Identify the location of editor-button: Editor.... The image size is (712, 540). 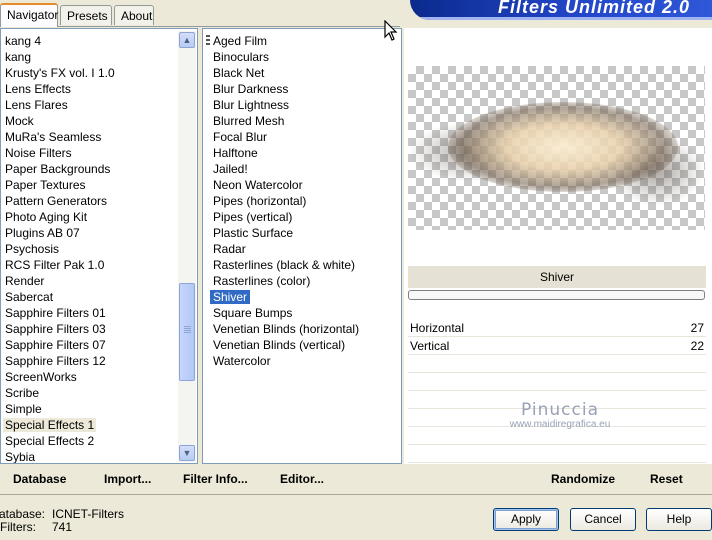
(302, 479).